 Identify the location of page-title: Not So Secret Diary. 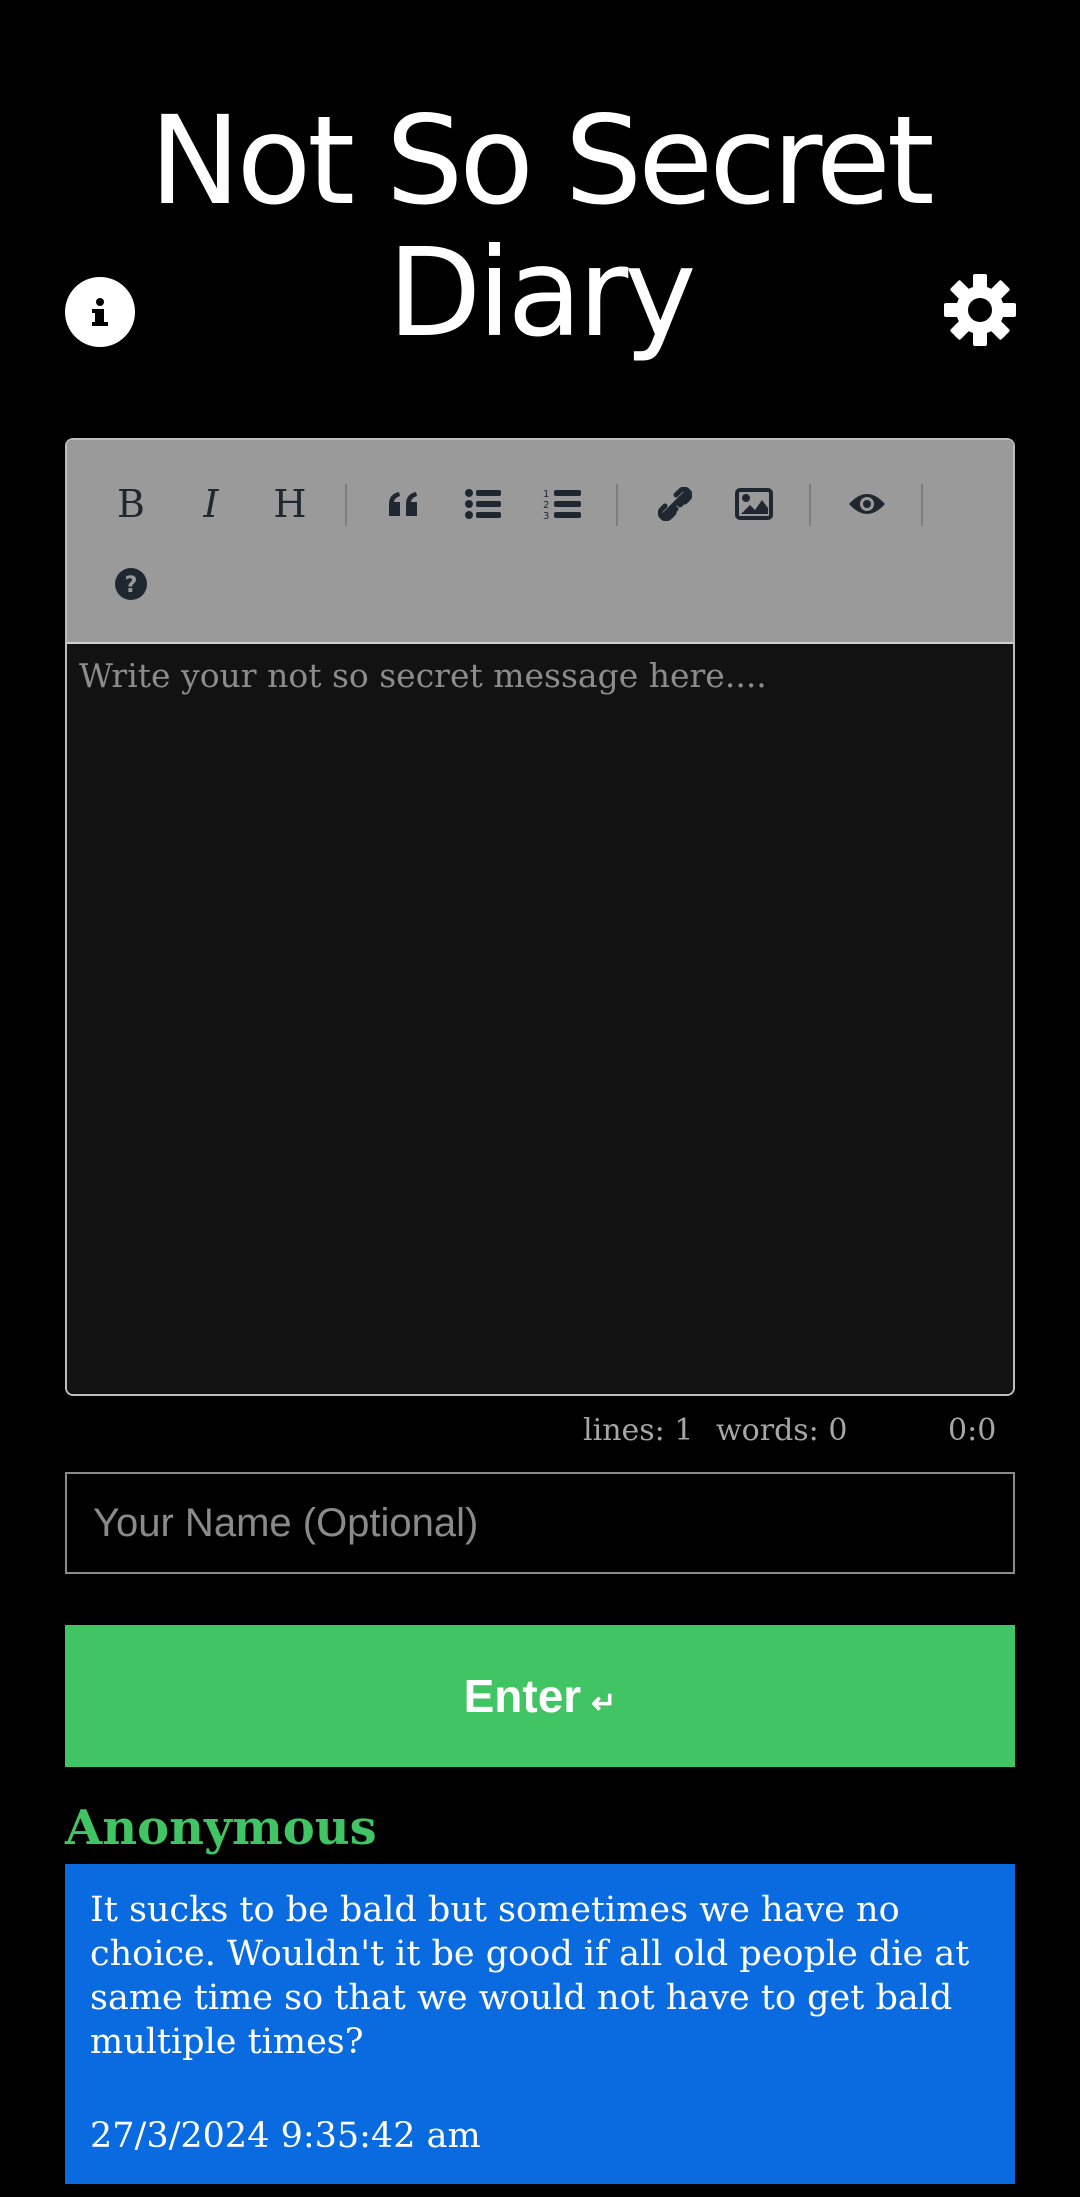
(540, 227).